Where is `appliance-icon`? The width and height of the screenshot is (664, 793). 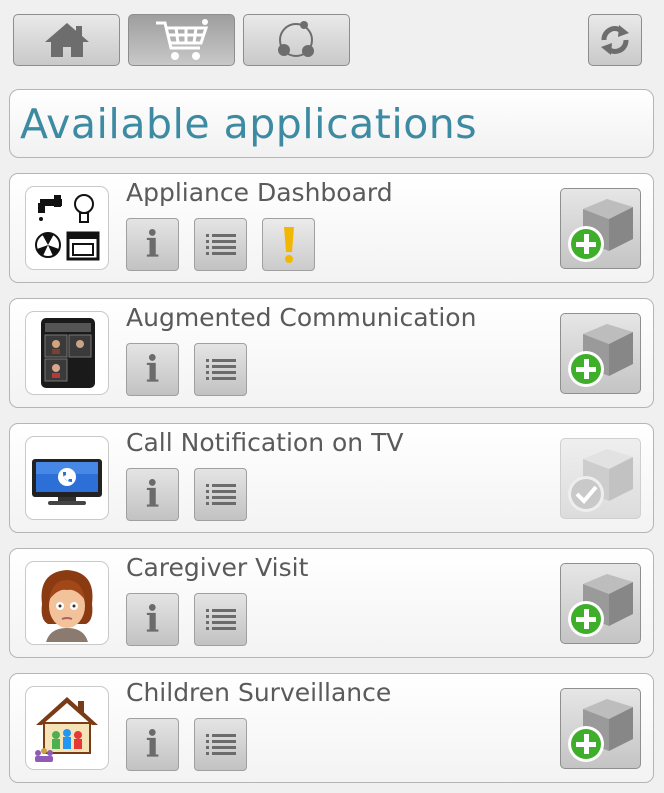 appliance-icon is located at coordinates (67, 227).